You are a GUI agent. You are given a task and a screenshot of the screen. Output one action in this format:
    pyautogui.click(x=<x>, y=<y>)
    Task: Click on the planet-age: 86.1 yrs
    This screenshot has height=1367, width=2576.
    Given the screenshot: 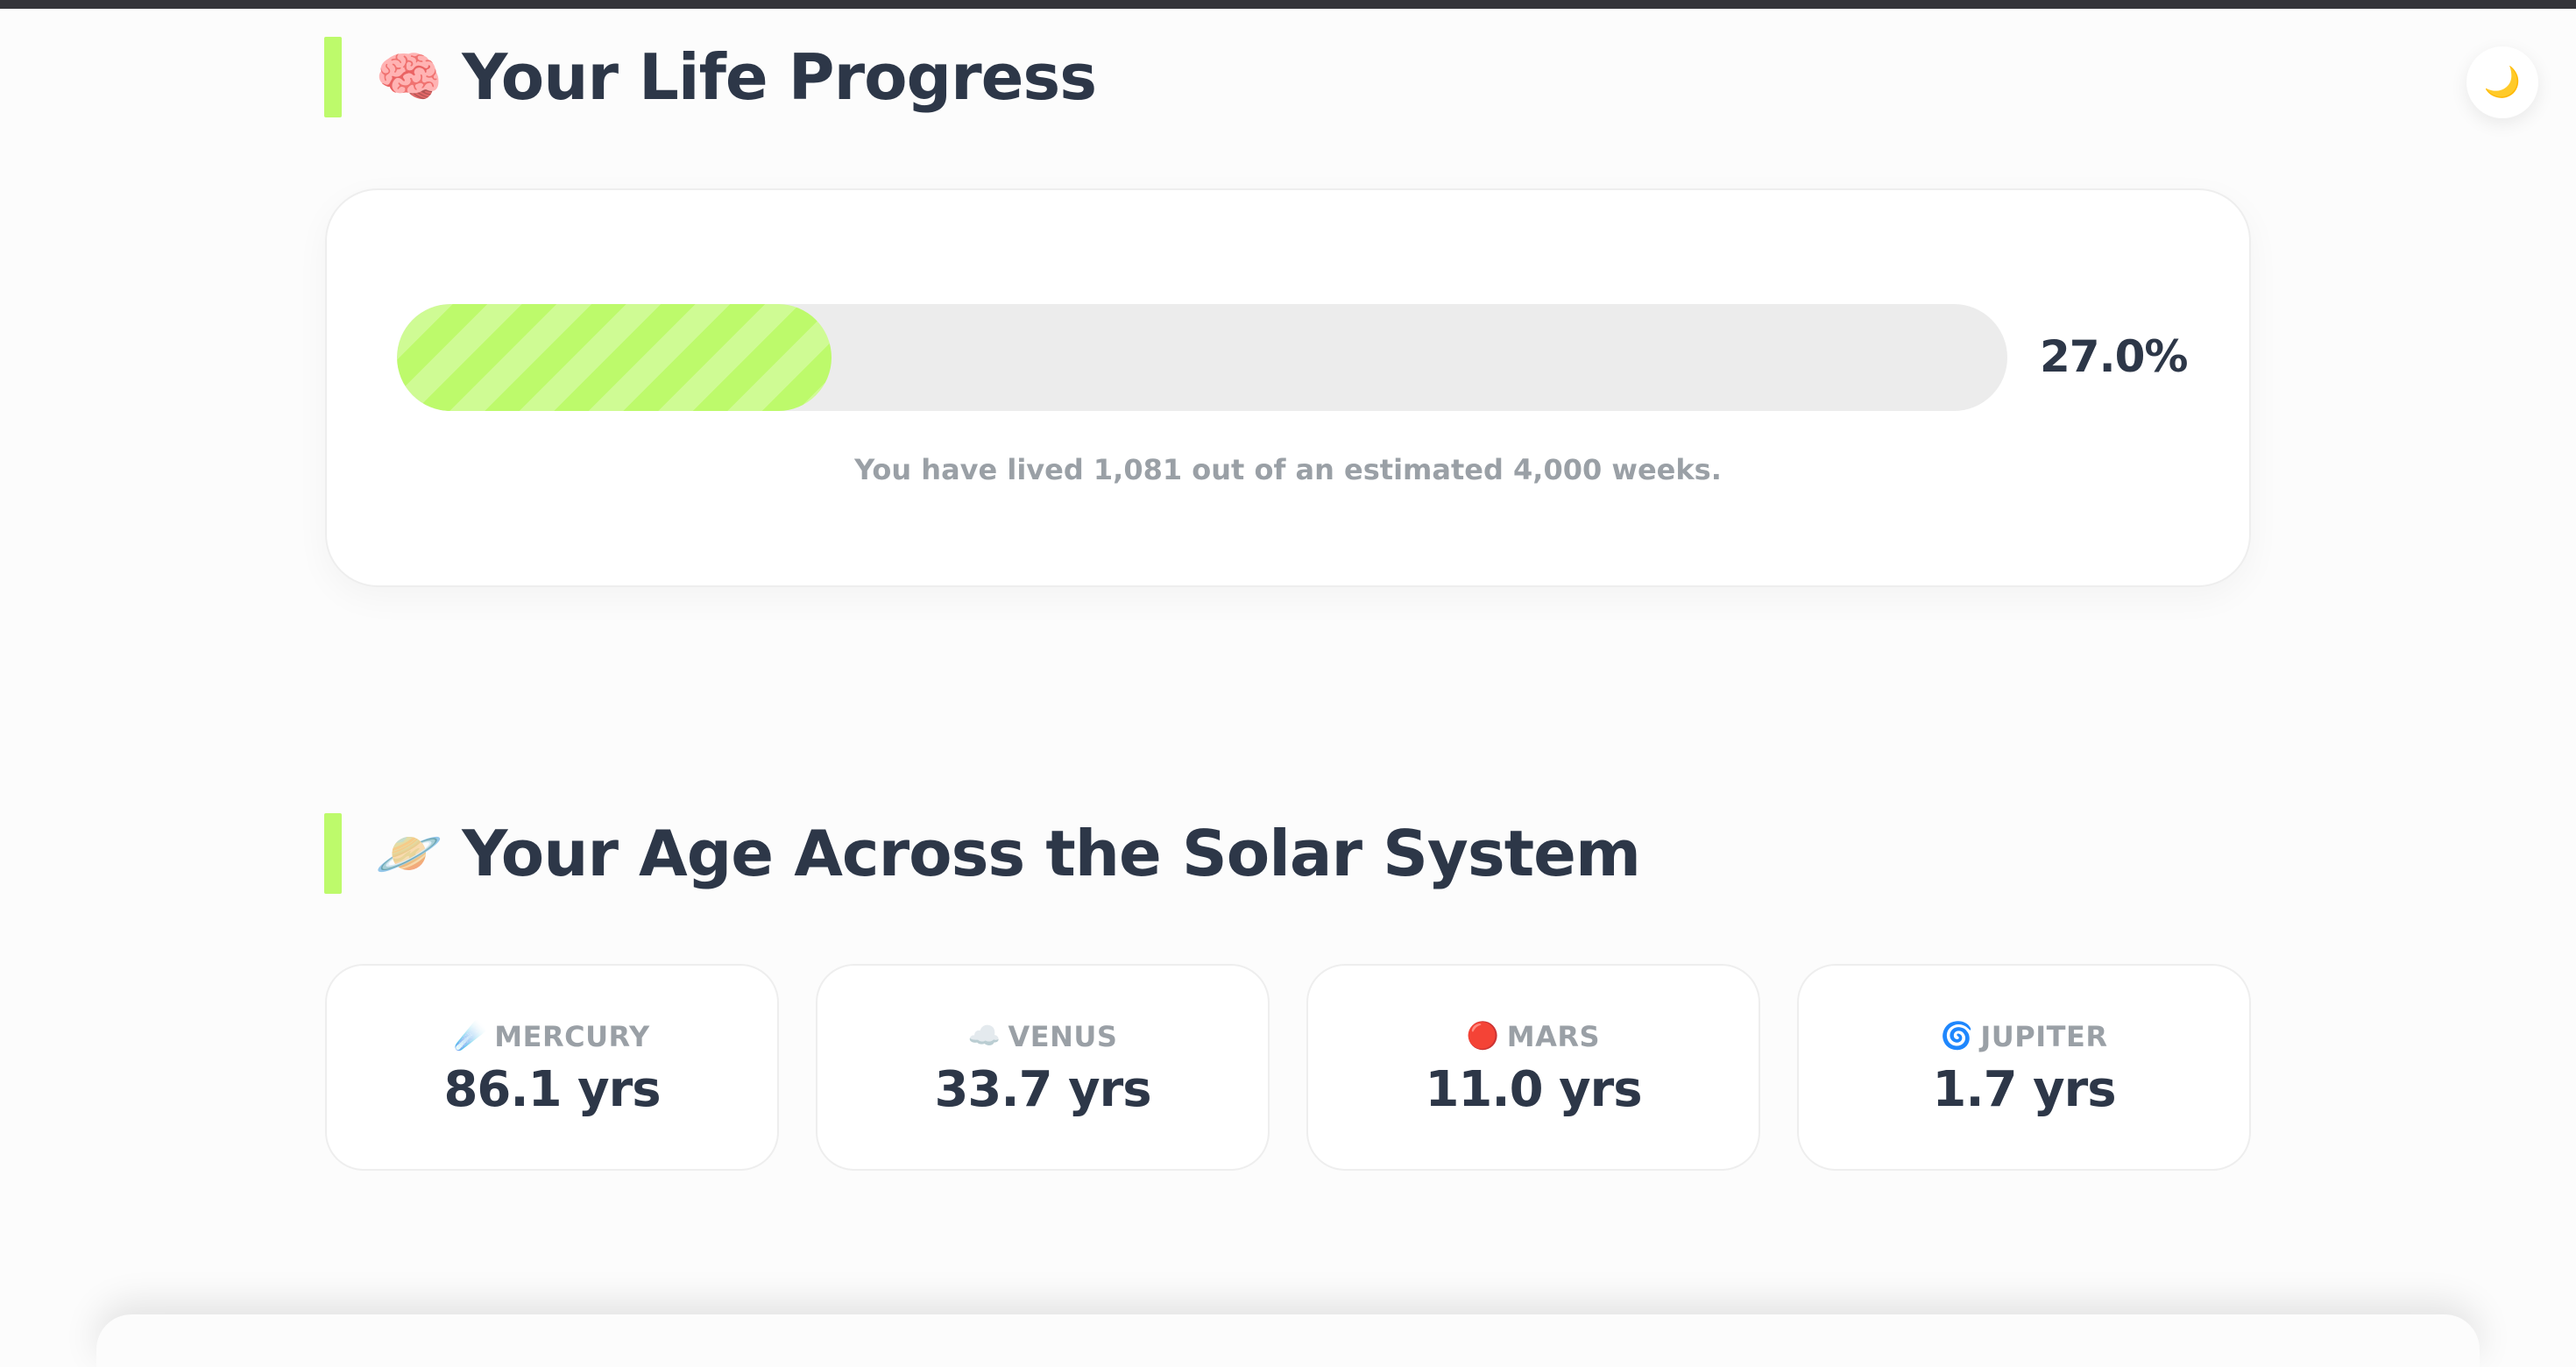 What is the action you would take?
    pyautogui.click(x=552, y=1089)
    